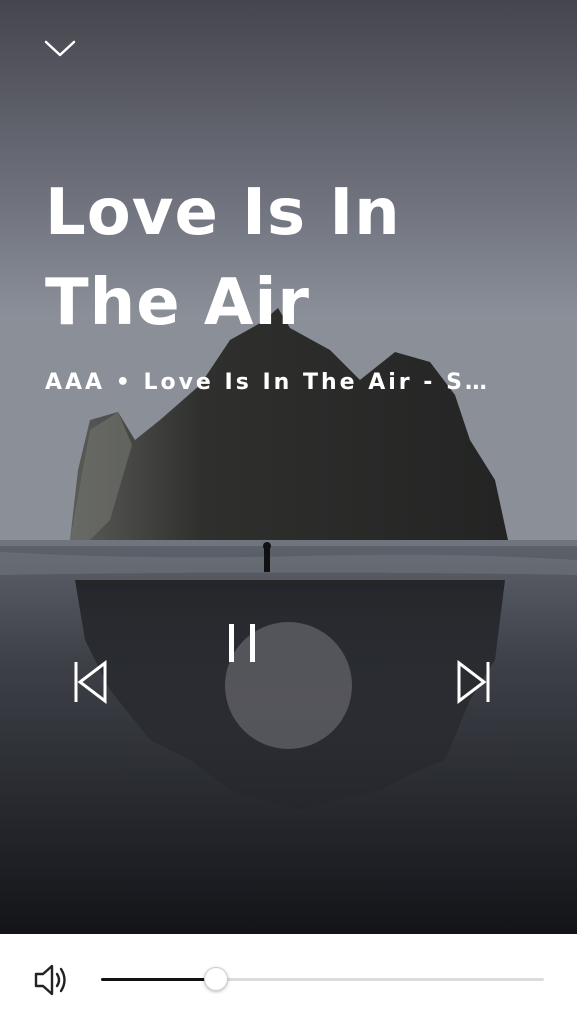 This screenshot has height=1024, width=577. I want to click on volume-slider-fill, so click(159, 979).